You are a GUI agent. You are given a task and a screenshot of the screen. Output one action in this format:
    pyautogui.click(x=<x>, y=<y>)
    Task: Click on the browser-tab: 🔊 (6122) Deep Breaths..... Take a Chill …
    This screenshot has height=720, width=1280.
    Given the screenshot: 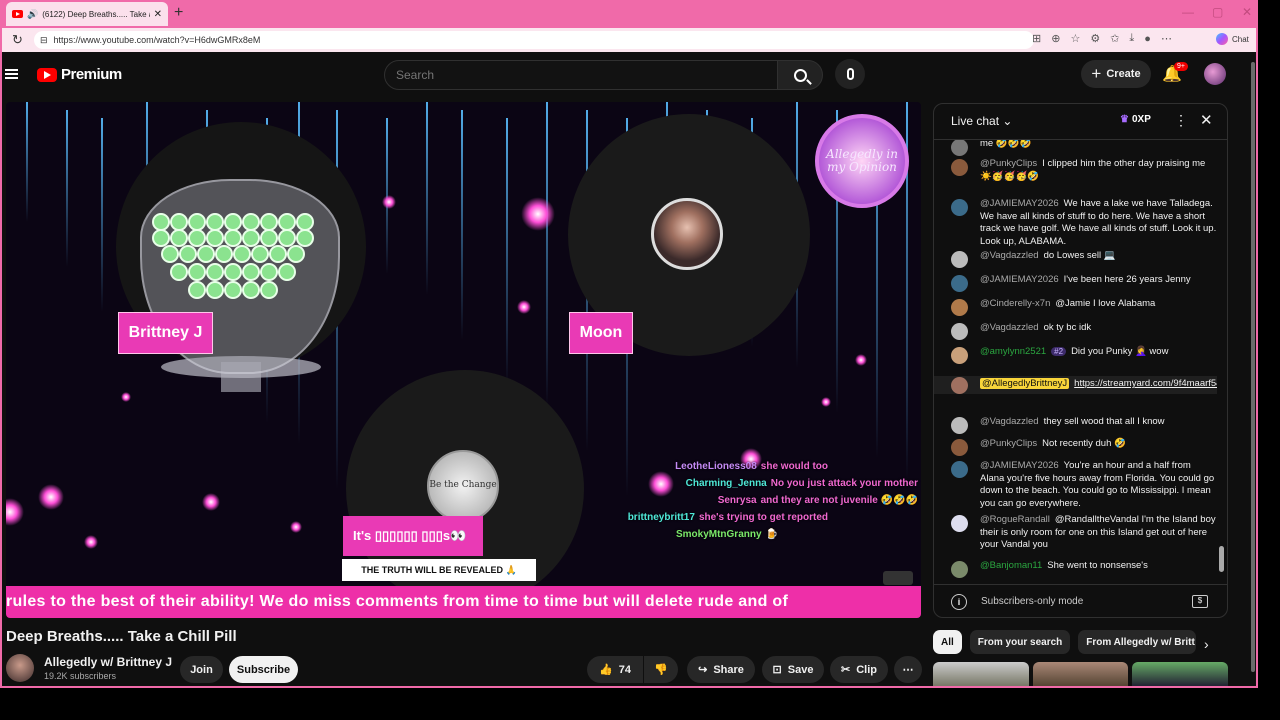 What is the action you would take?
    pyautogui.click(x=87, y=14)
    